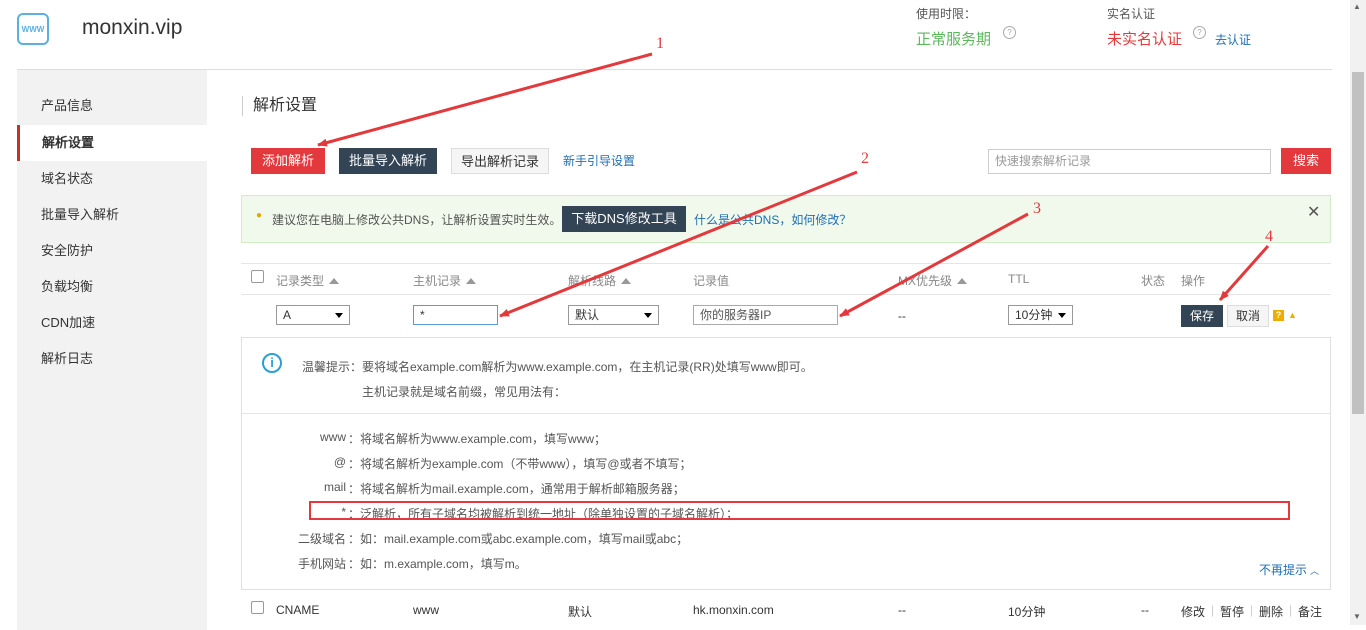 The height and width of the screenshot is (630, 1366). What do you see at coordinates (613, 315) in the screenshot?
I see `line-select: 默认` at bounding box center [613, 315].